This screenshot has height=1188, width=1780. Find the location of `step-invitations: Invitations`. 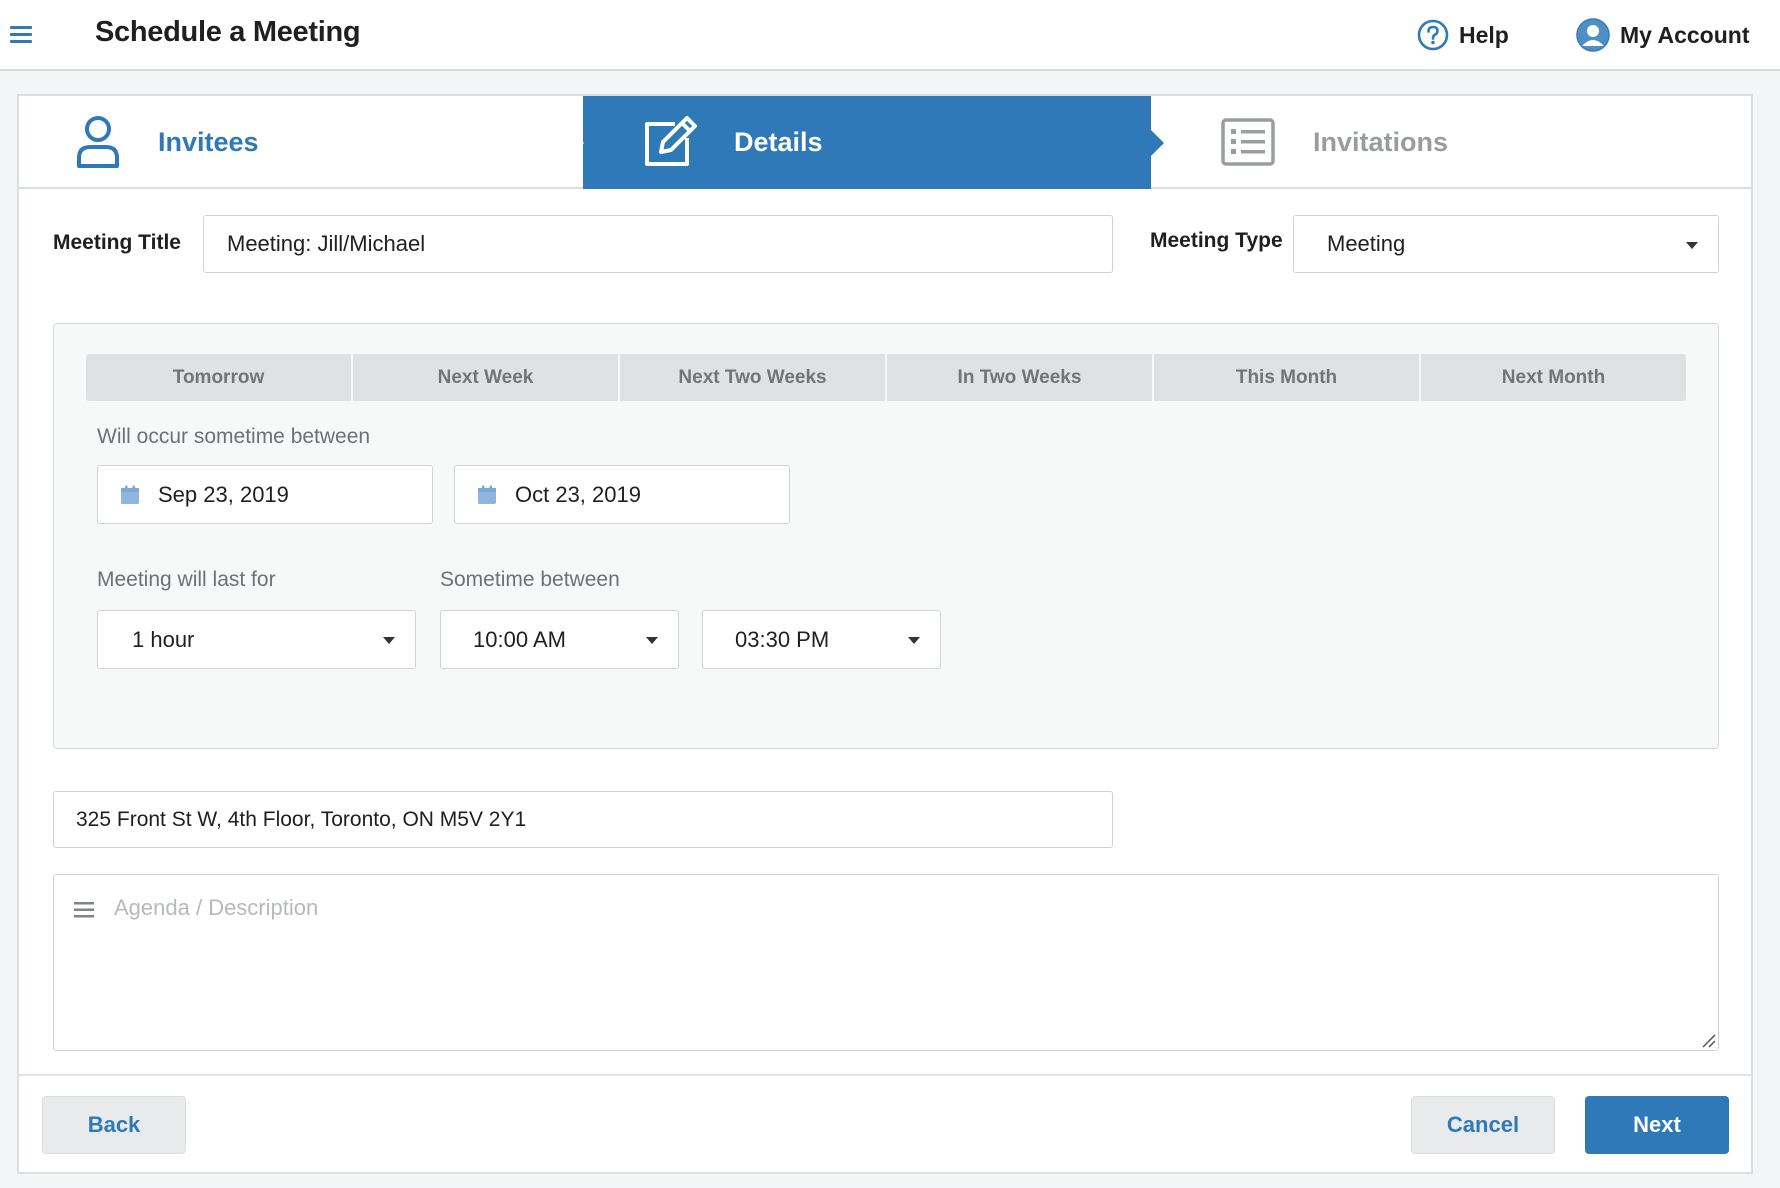

step-invitations: Invitations is located at coordinates (1451, 142).